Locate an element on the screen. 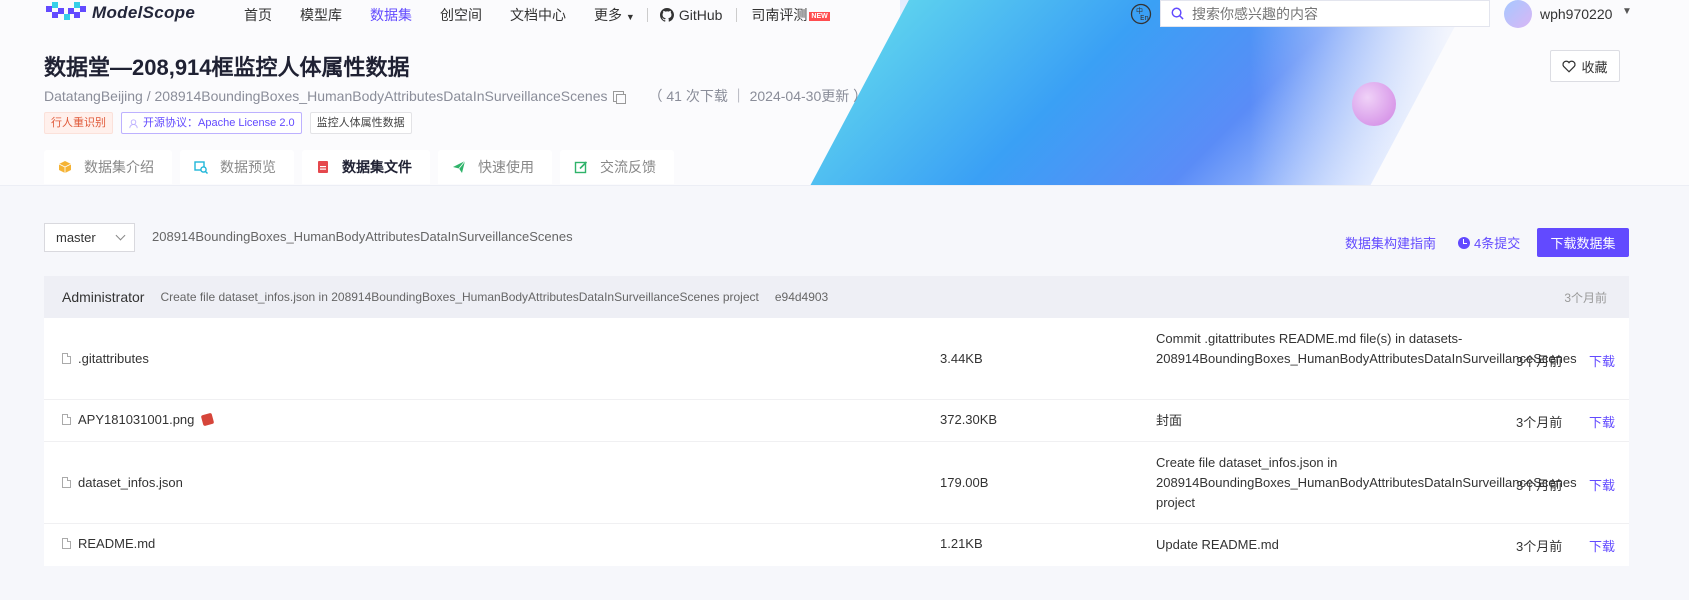 The height and width of the screenshot is (600, 1689). file-name-cell: APY181031001.png is located at coordinates (138, 419).